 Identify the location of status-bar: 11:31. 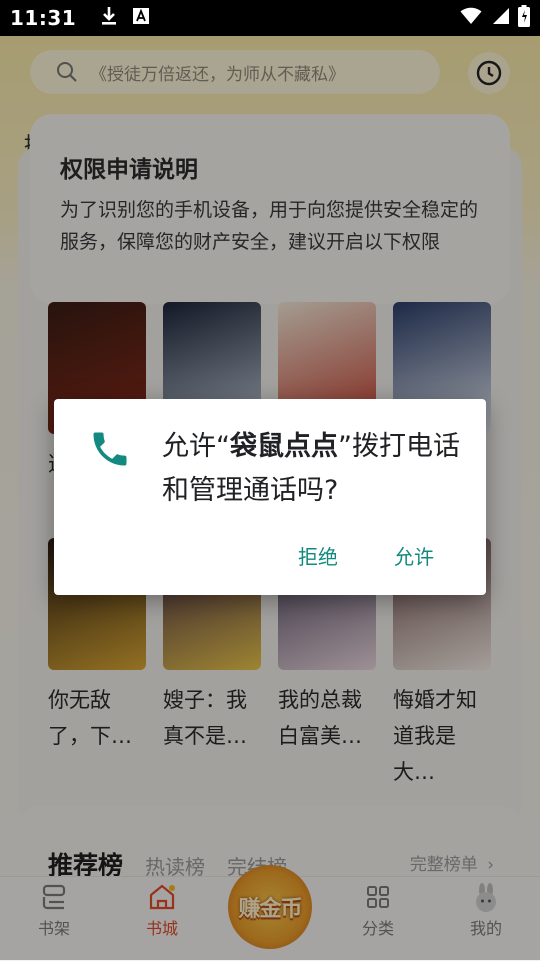
(270, 18).